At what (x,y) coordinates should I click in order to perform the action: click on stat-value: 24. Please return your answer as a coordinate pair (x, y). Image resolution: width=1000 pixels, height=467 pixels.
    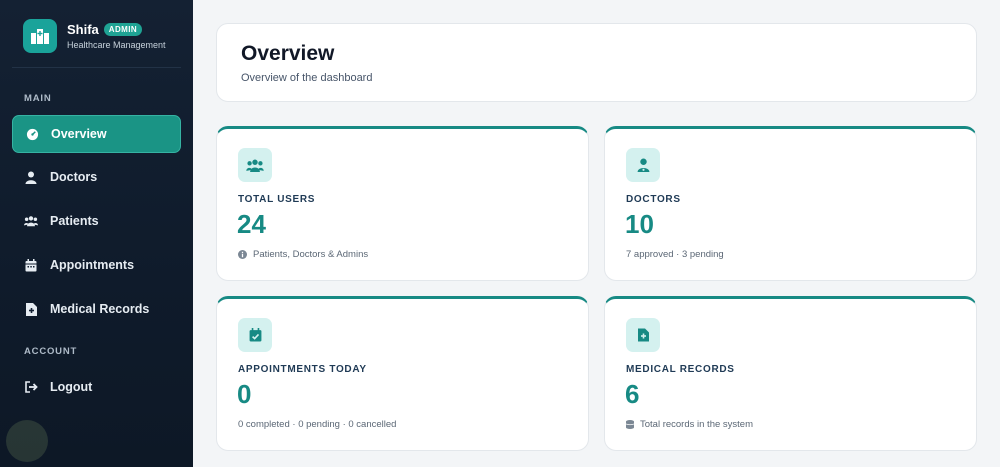
    Looking at the image, I should click on (251, 224).